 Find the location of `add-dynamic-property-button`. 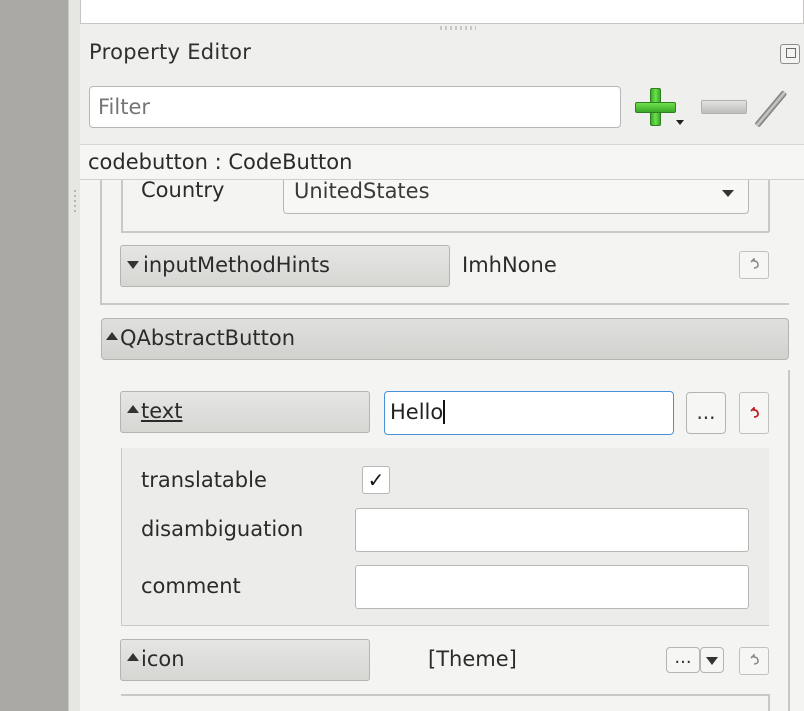

add-dynamic-property-button is located at coordinates (658, 109).